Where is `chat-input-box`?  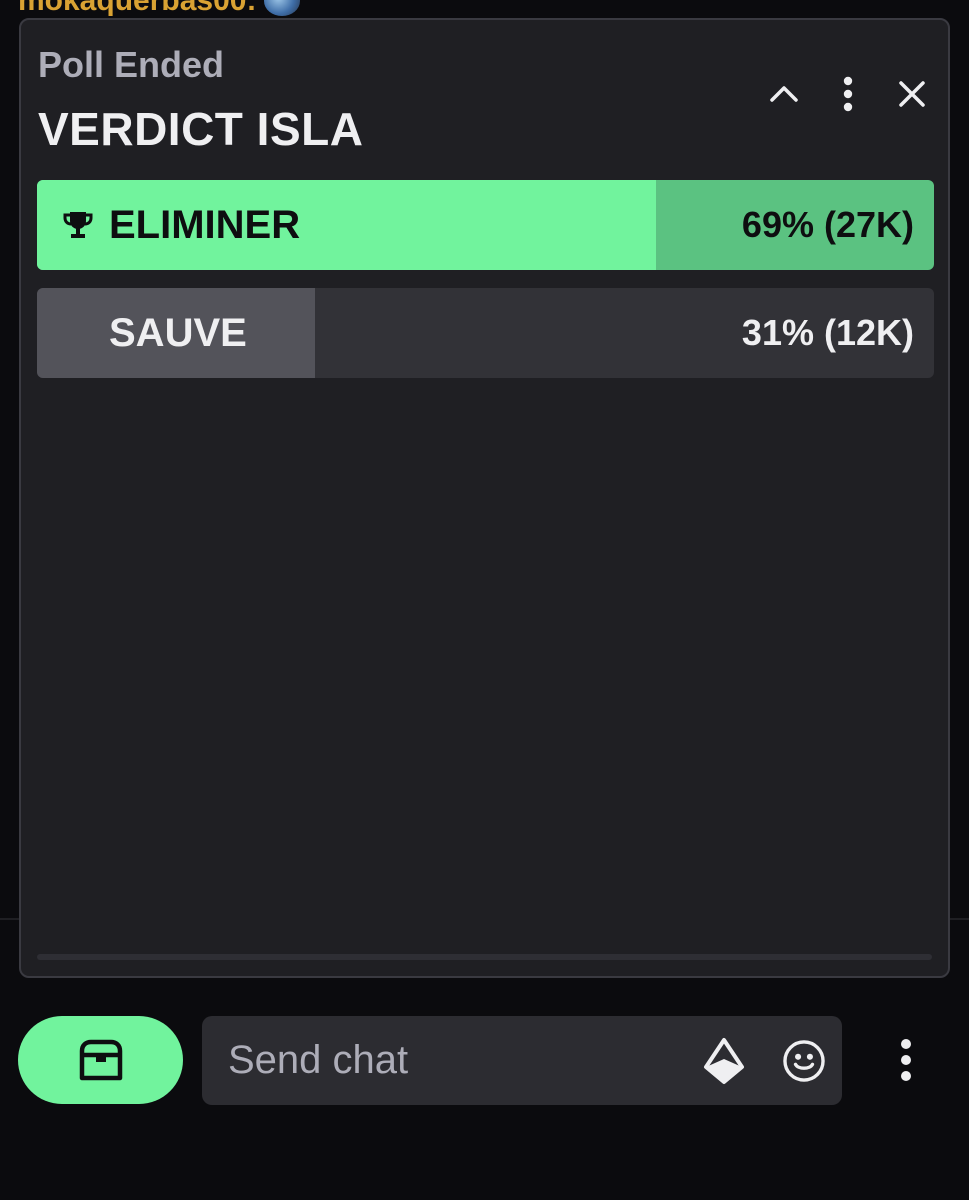 chat-input-box is located at coordinates (522, 1060).